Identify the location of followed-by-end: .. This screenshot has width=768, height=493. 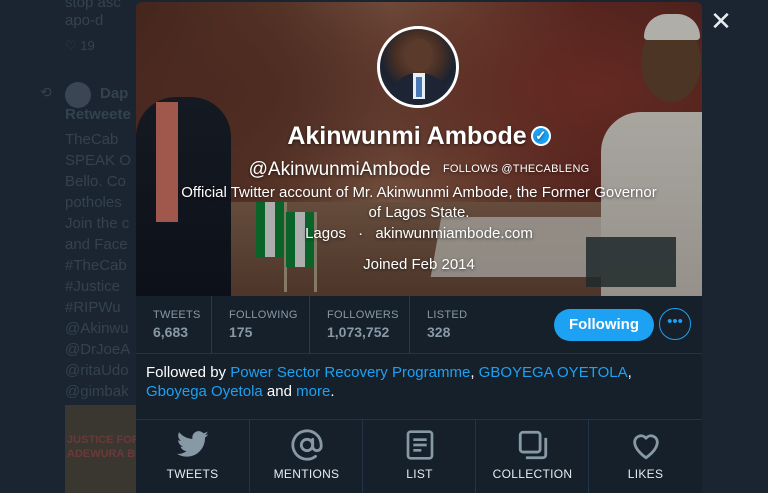
(332, 391).